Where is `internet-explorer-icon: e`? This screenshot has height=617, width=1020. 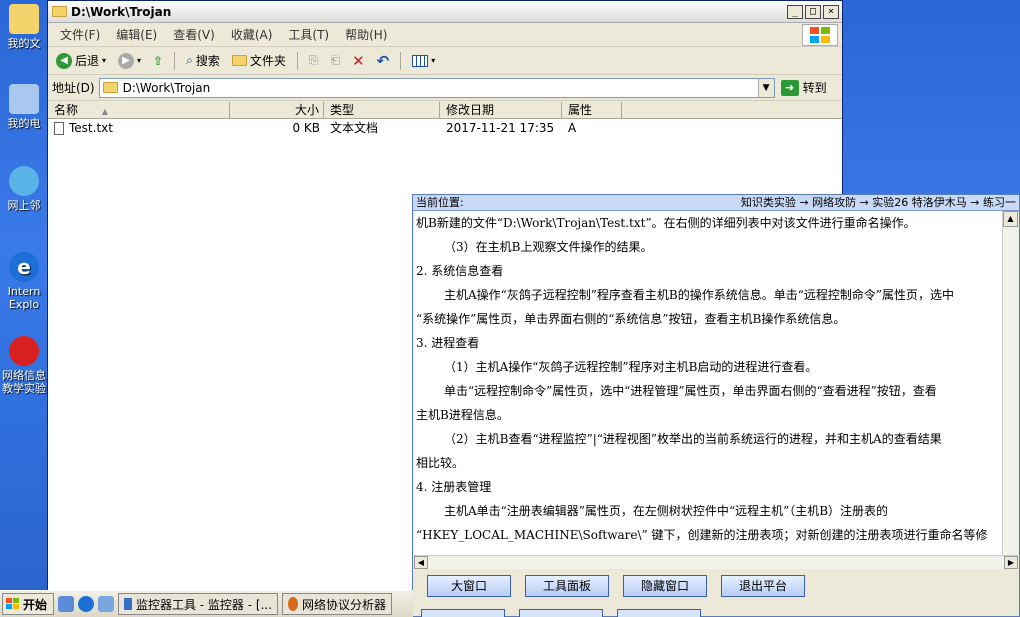 internet-explorer-icon: e is located at coordinates (24, 267).